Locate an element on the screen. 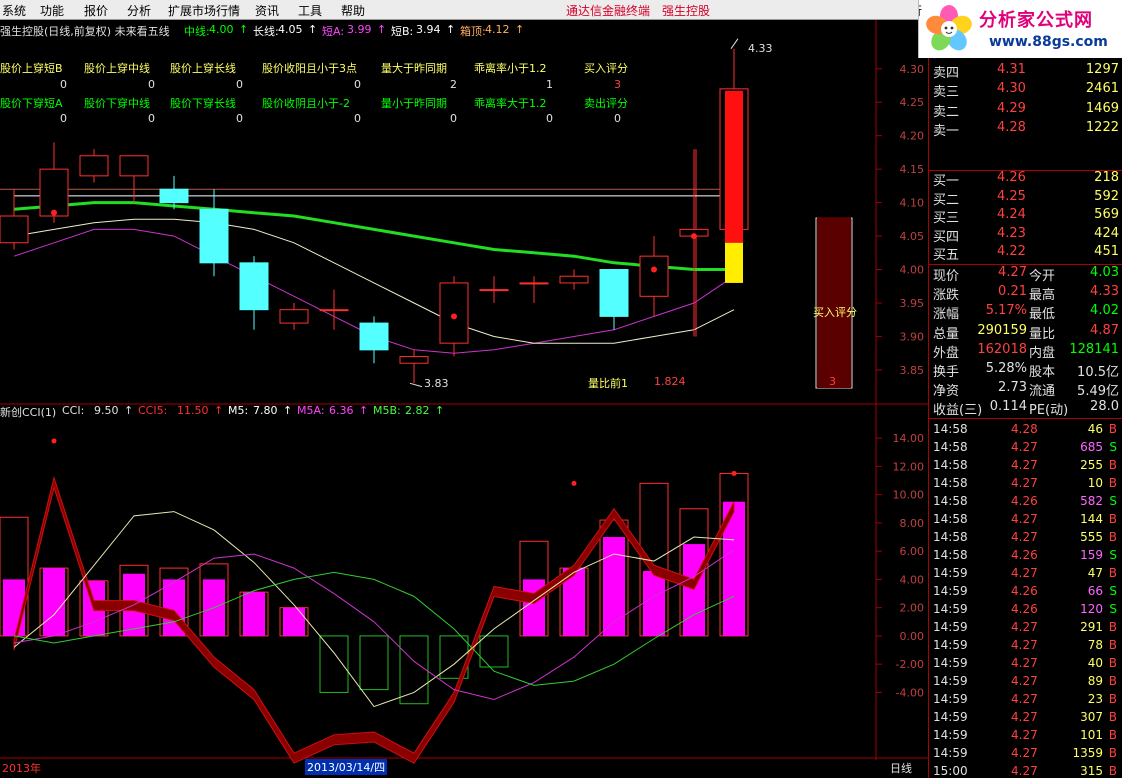 This screenshot has height=778, width=1122. stat-label-right: 股本 is located at coordinates (1042, 372).